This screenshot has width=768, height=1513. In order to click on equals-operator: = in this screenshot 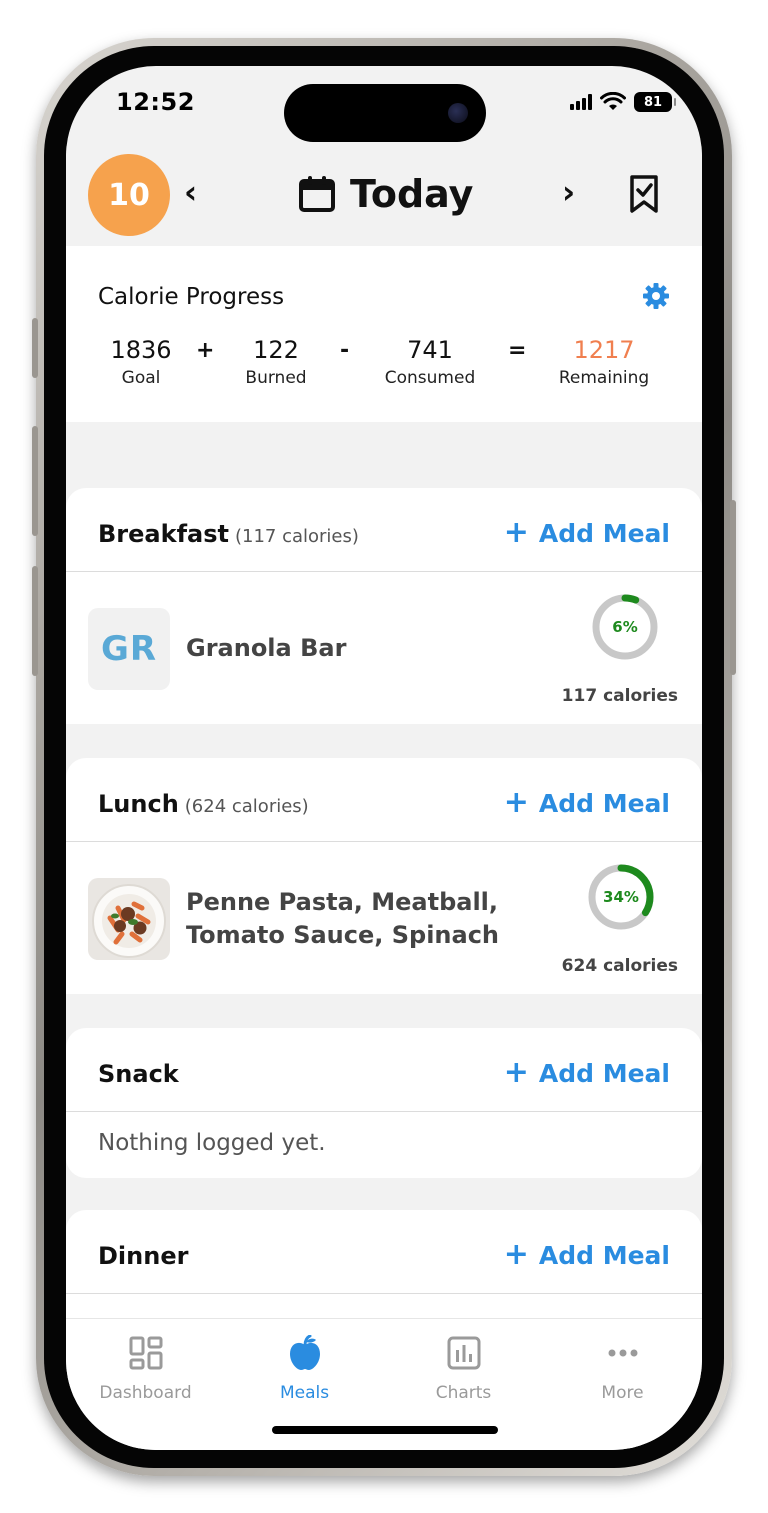, I will do `click(517, 350)`.